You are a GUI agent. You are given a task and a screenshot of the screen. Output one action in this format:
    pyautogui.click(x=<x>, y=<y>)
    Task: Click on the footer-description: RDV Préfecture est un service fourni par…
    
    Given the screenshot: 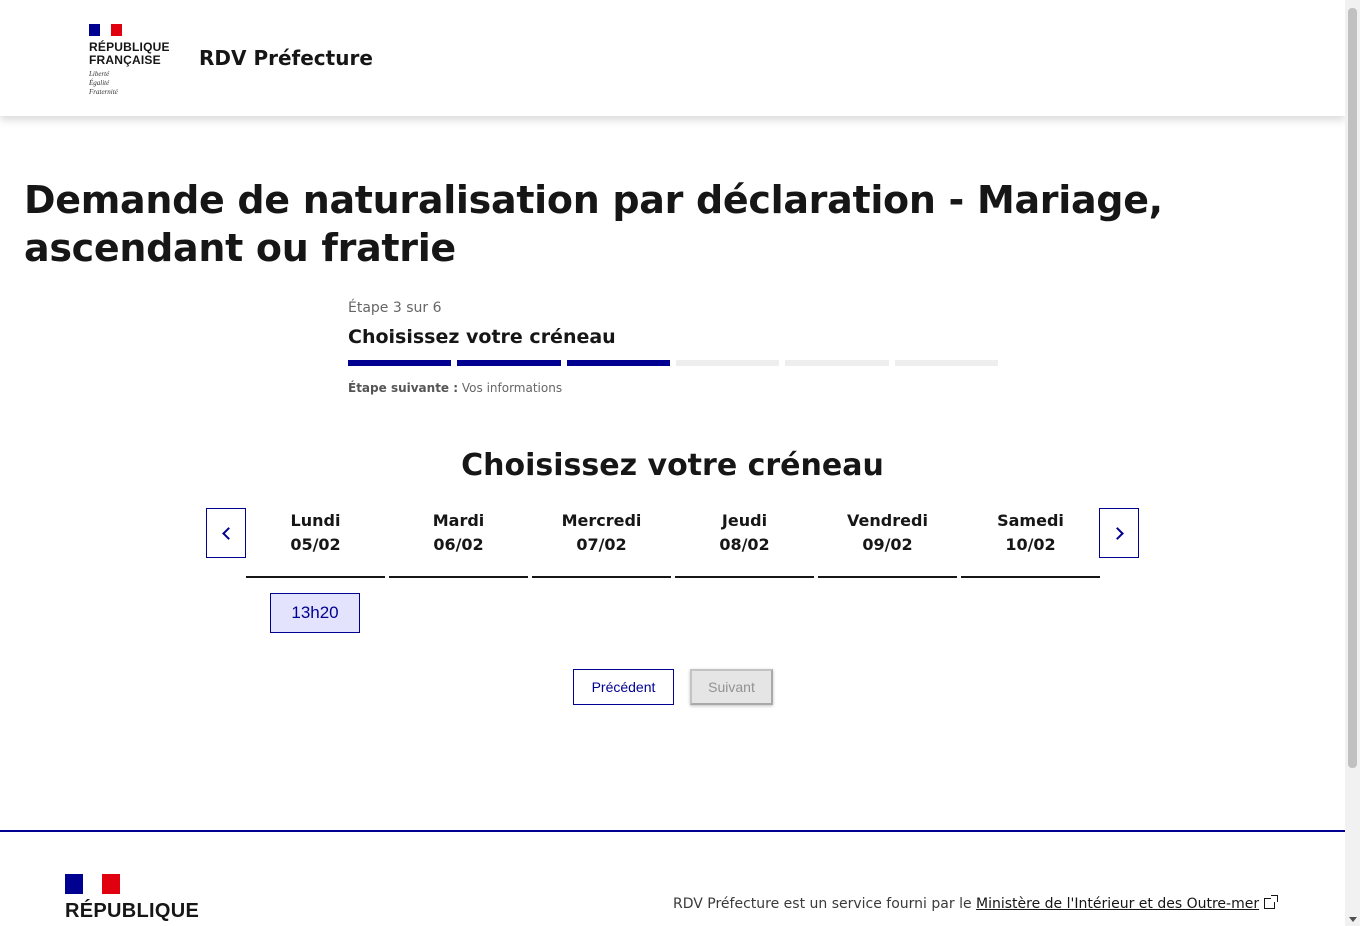 What is the action you would take?
    pyautogui.click(x=976, y=903)
    